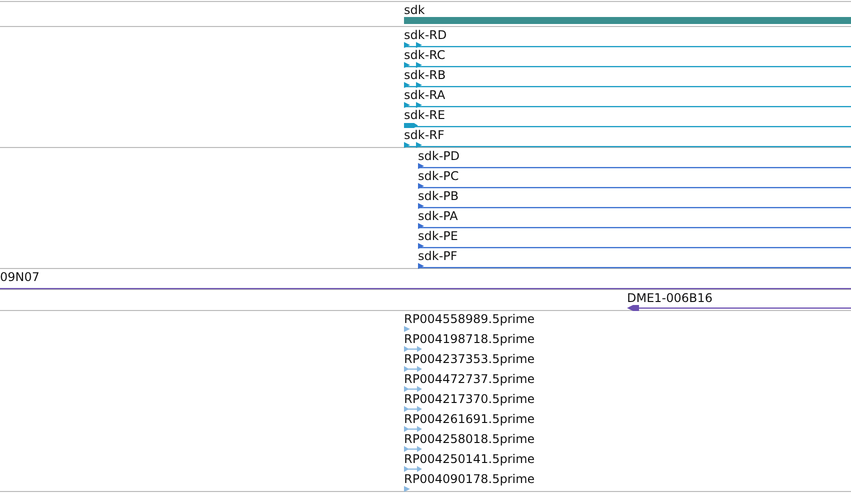  Describe the element at coordinates (20, 277) in the screenshot. I see `feature-label: 09N07` at that location.